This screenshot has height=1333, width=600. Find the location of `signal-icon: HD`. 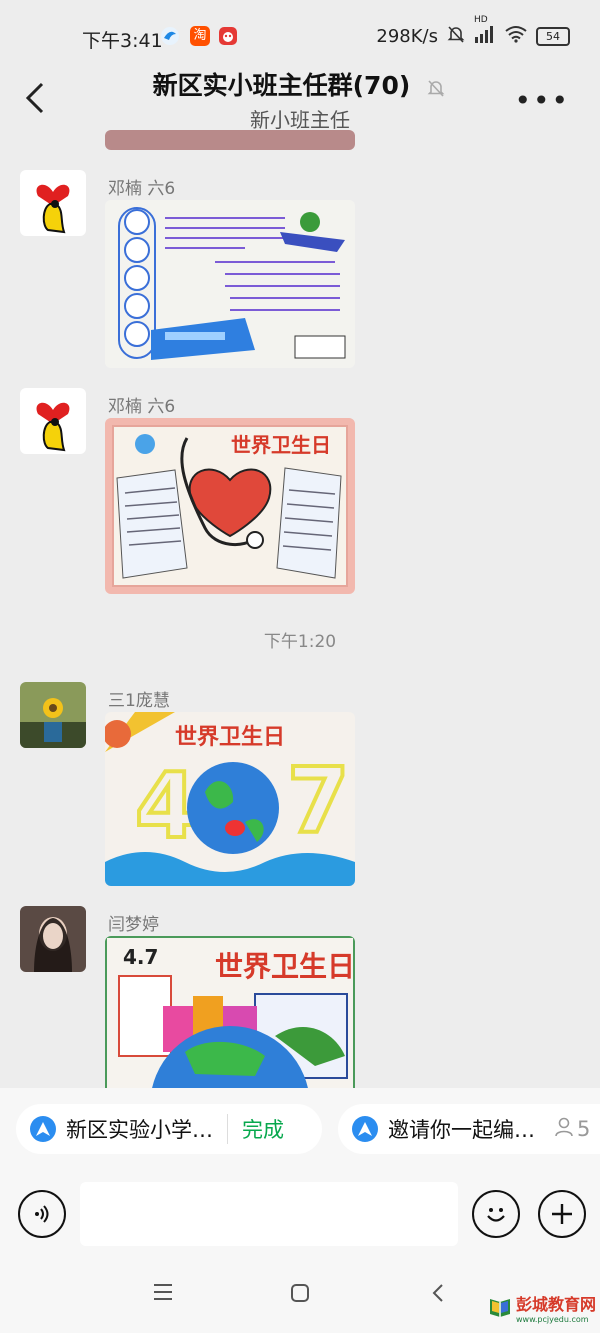

signal-icon: HD is located at coordinates (485, 31).